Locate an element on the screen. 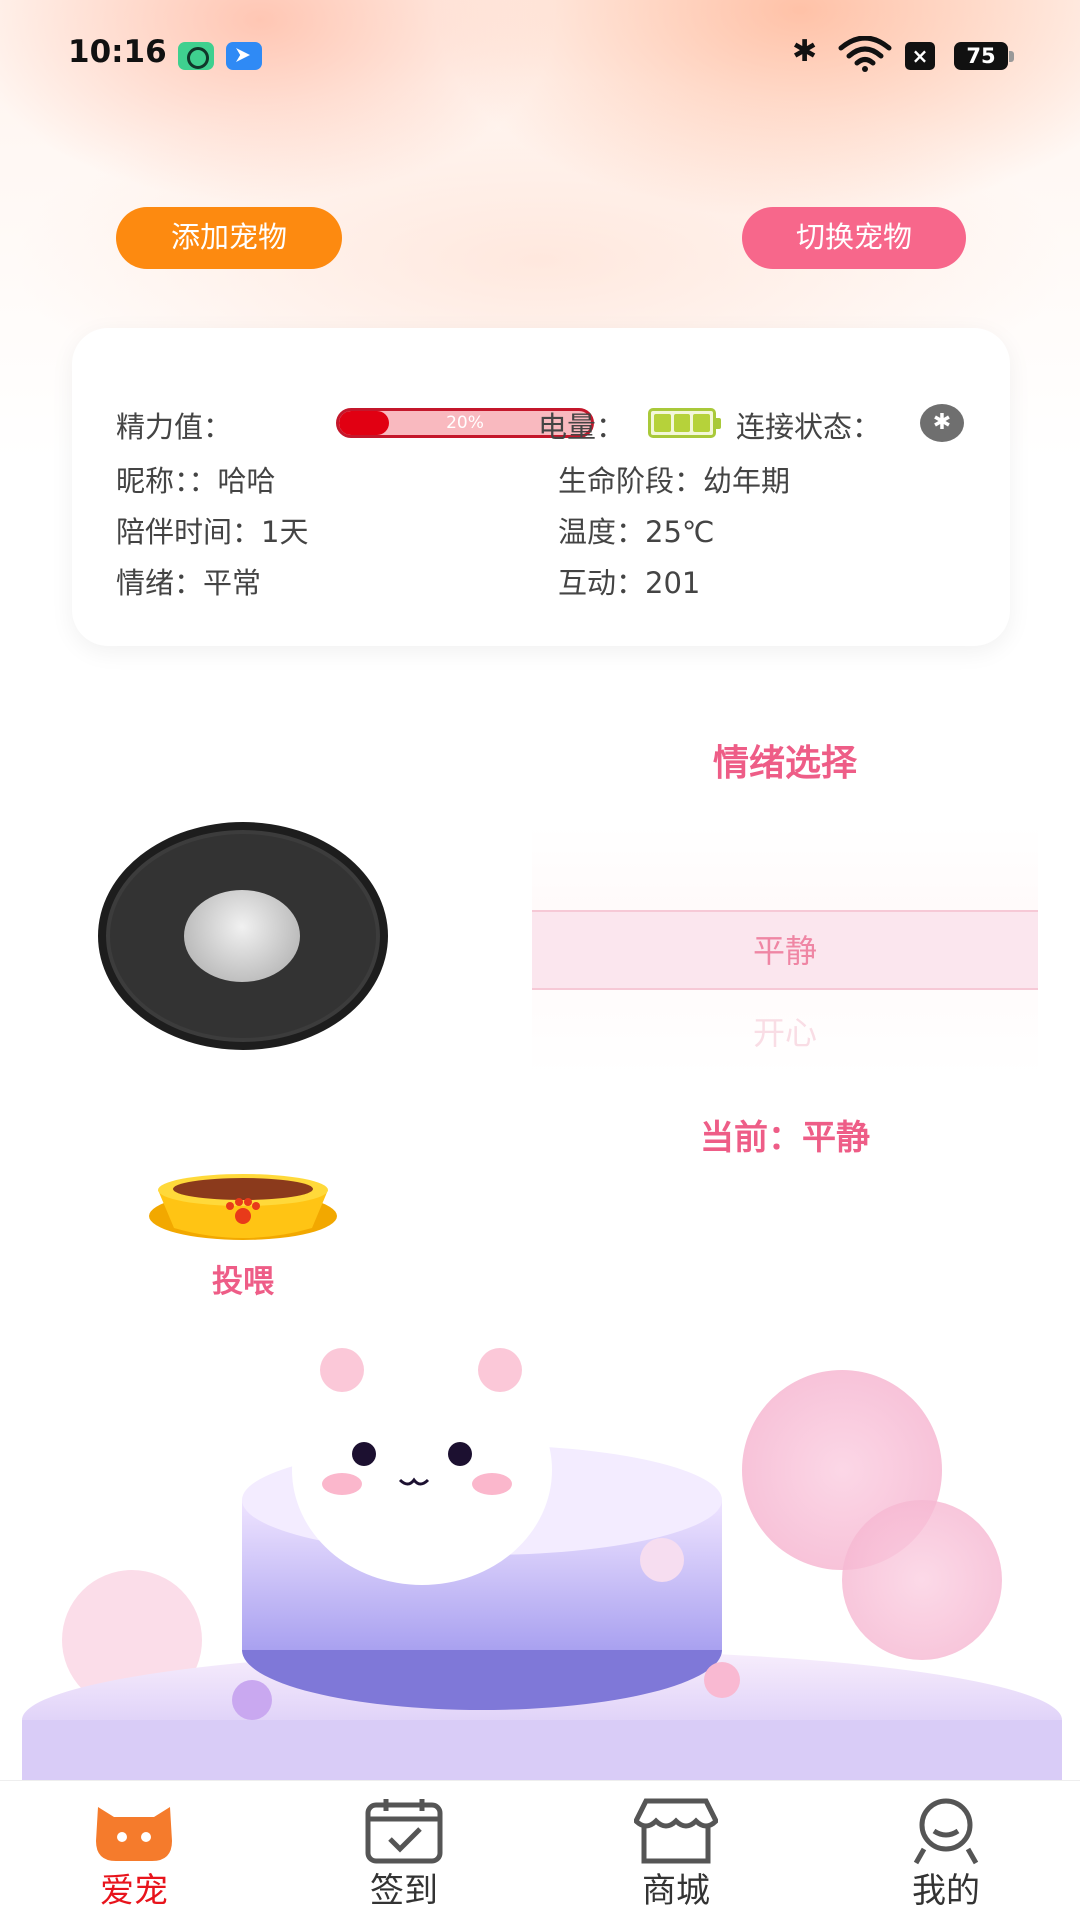 This screenshot has height=1920, width=1080. camera-app-icon is located at coordinates (196, 56).